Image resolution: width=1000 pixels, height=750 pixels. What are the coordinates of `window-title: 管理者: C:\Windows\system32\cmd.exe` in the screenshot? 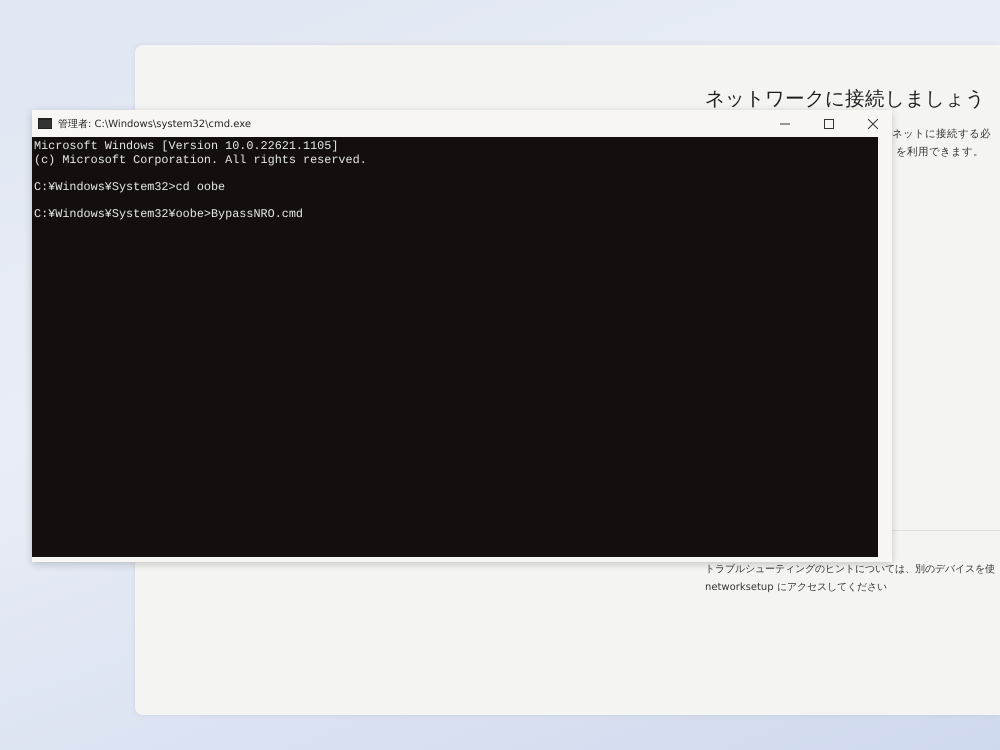 It's located at (155, 124).